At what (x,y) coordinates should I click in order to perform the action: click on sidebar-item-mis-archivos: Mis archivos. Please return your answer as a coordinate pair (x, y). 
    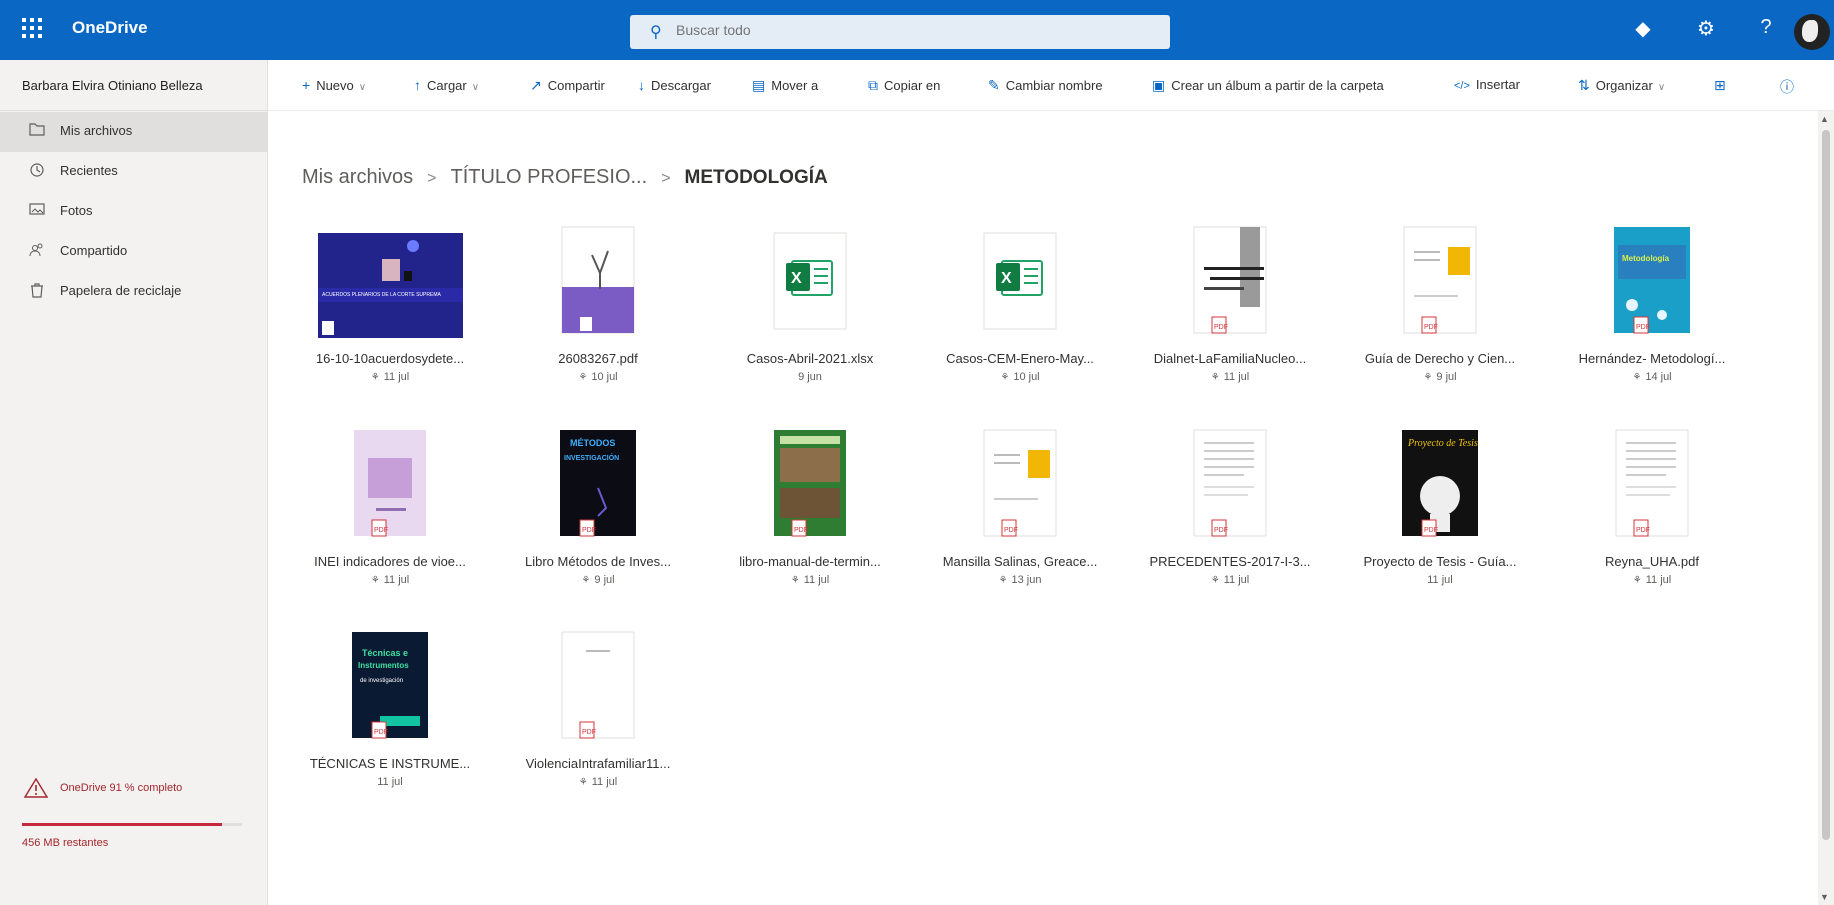
    Looking at the image, I should click on (134, 132).